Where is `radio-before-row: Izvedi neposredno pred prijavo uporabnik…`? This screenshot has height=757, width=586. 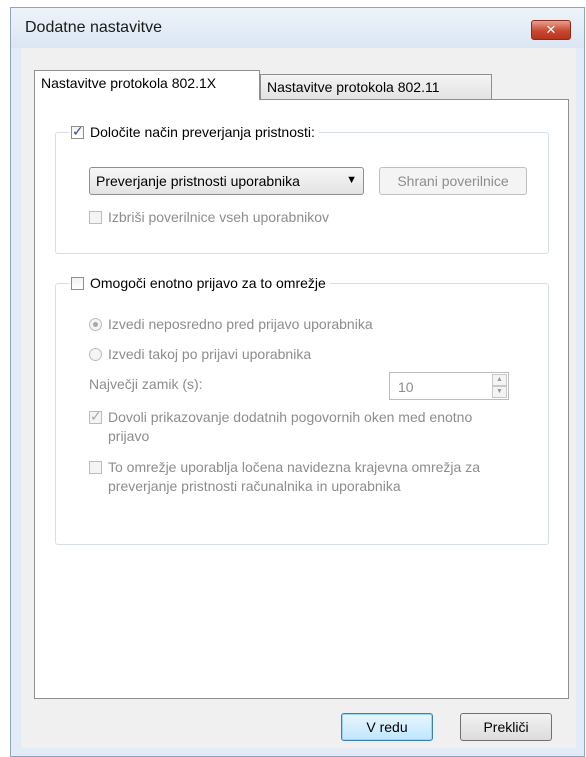 radio-before-row: Izvedi neposredno pred prijavo uporabnik… is located at coordinates (231, 324).